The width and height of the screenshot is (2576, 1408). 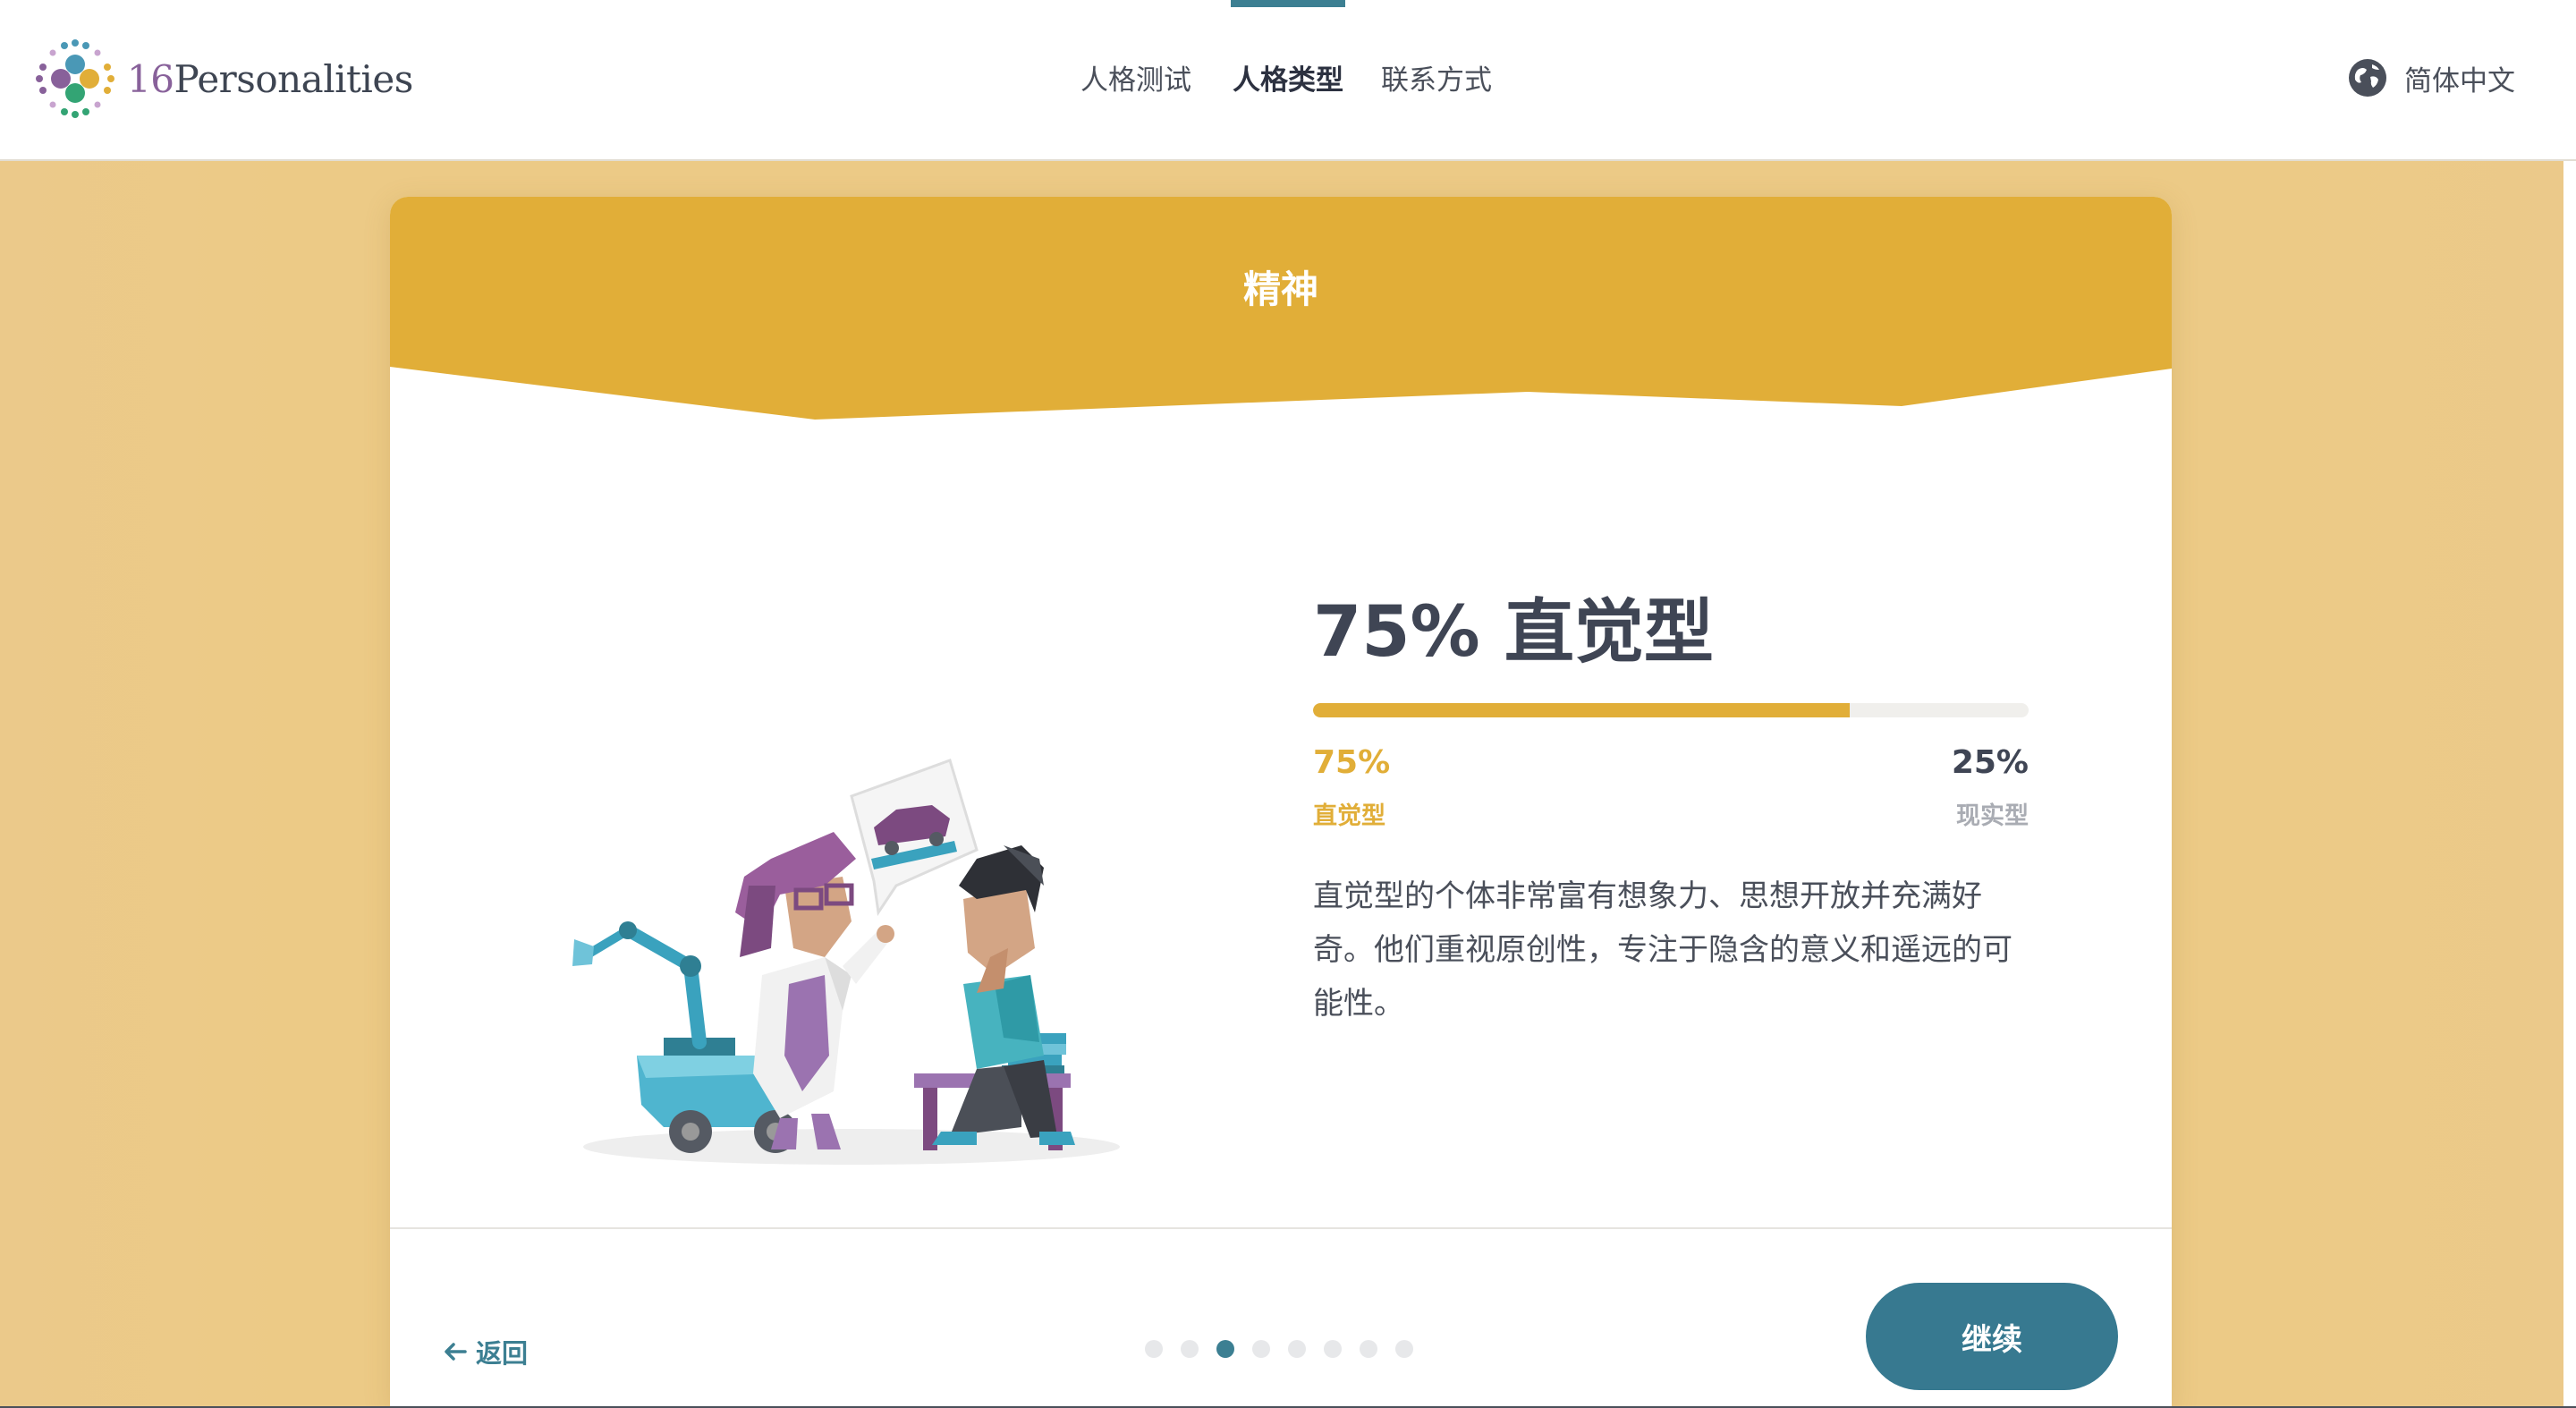 What do you see at coordinates (1280, 289) in the screenshot?
I see `card-title: 精神` at bounding box center [1280, 289].